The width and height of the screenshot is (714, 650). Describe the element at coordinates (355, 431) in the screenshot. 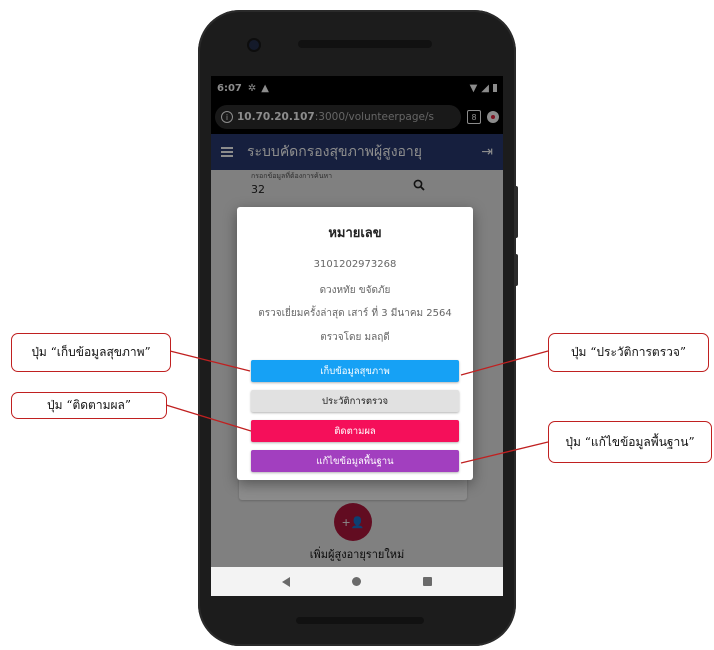

I see `follow-up-button: ติดตามผล` at that location.